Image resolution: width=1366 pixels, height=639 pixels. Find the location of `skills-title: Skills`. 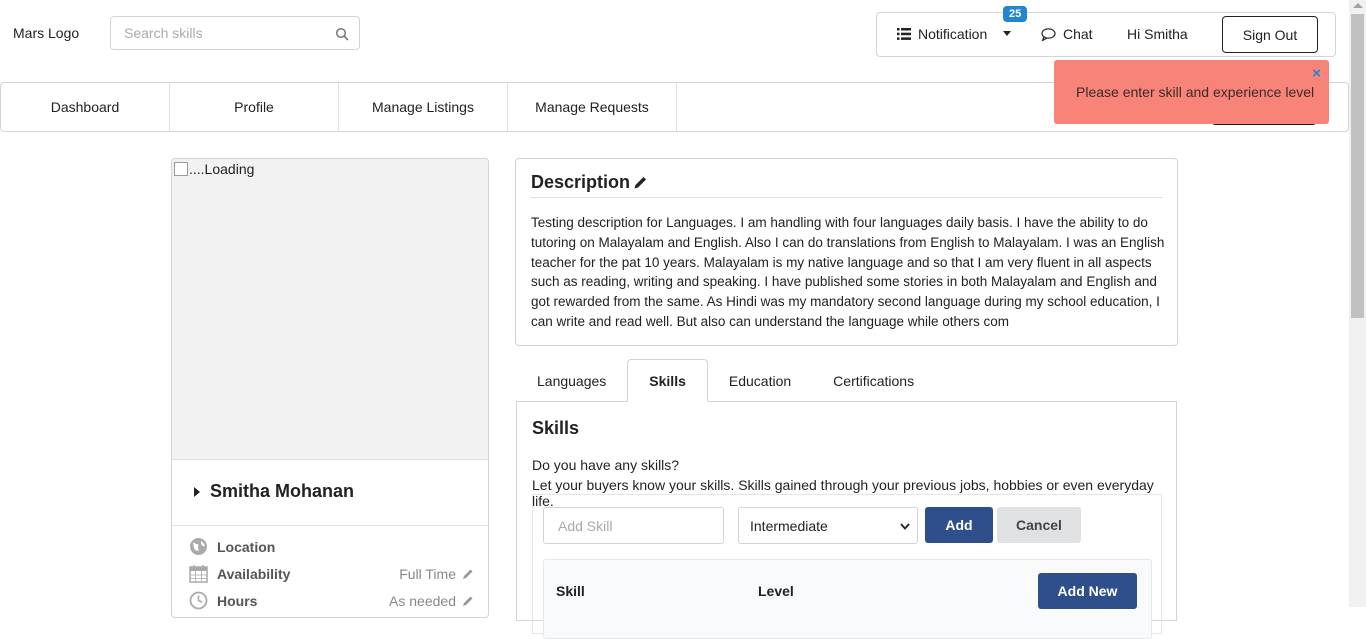

skills-title: Skills is located at coordinates (556, 428).